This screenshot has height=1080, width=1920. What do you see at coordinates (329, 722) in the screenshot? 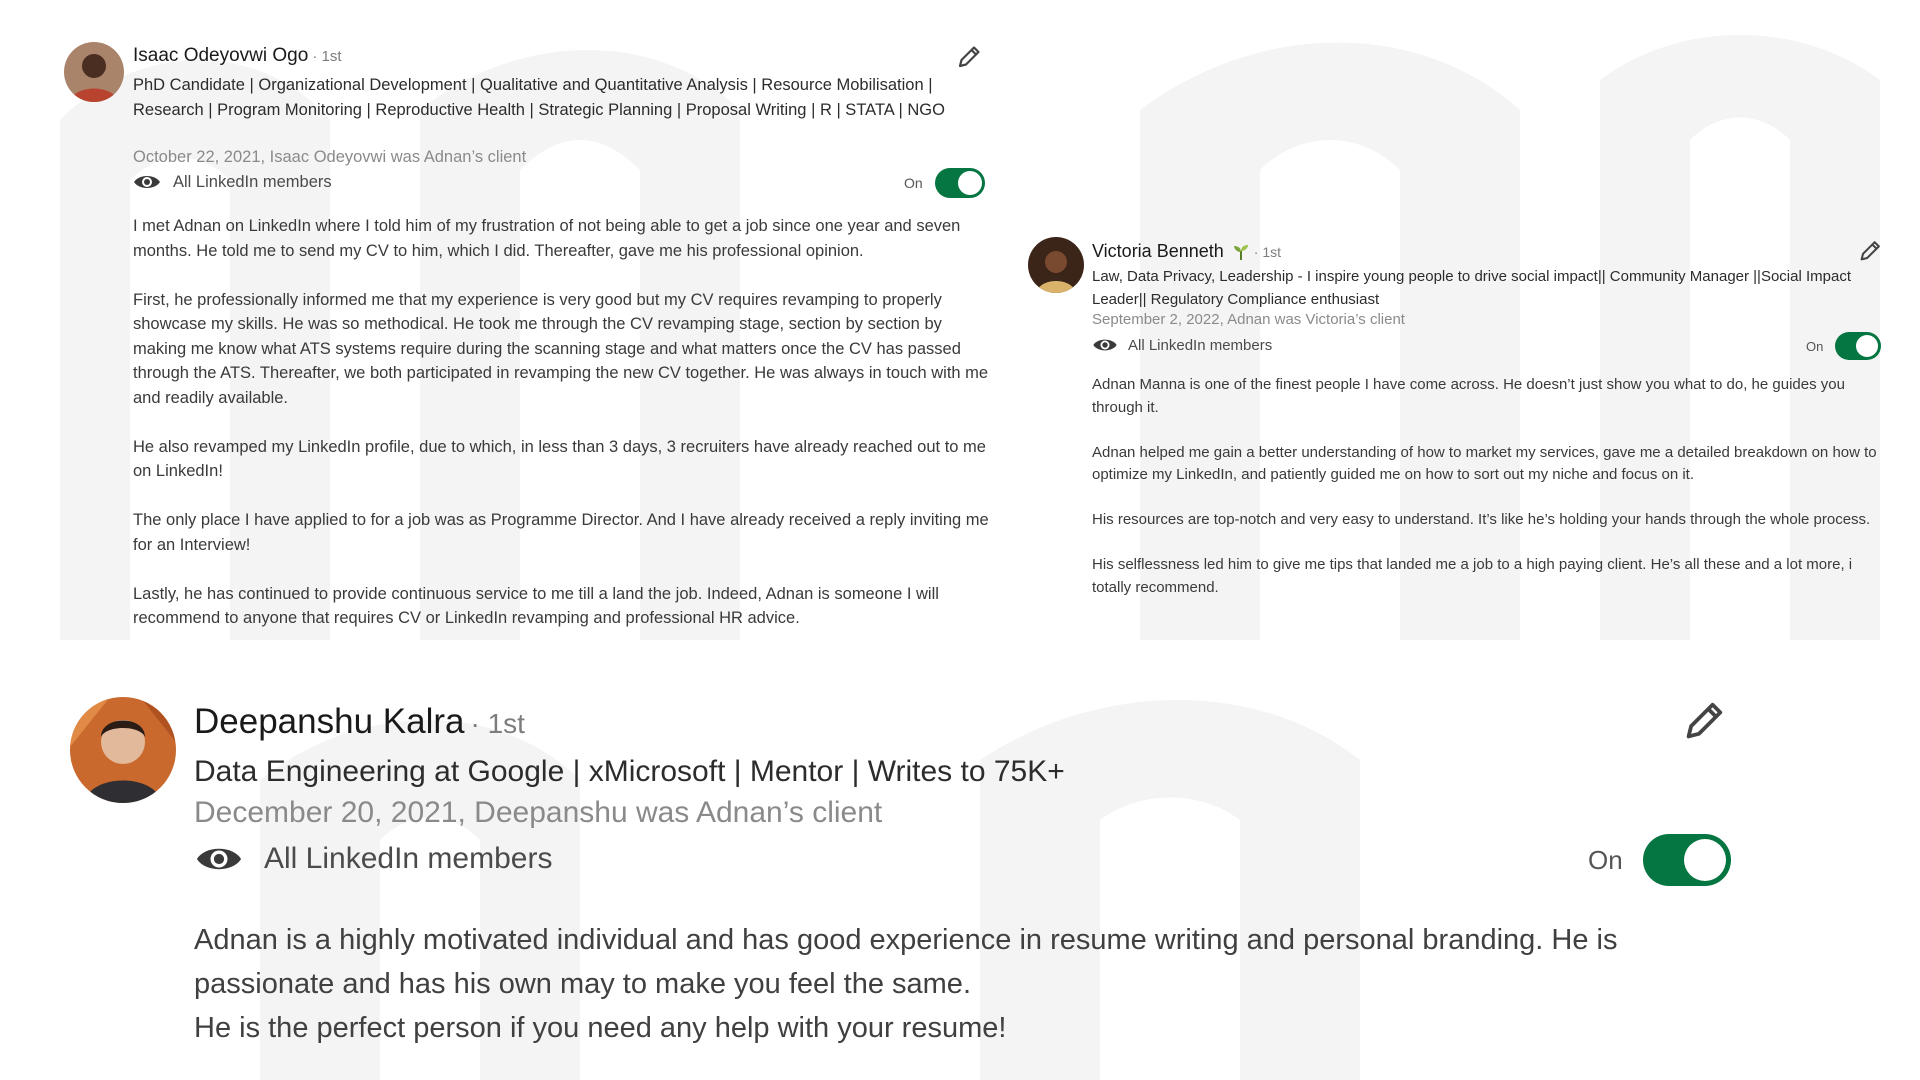
I see `member-name: Deepanshu Kalra` at bounding box center [329, 722].